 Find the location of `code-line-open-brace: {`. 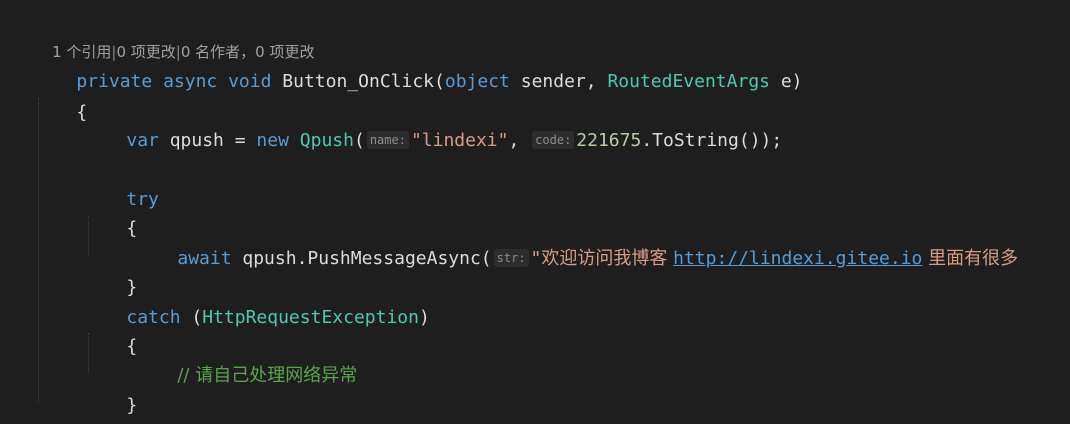

code-line-open-brace: { is located at coordinates (60, 97).